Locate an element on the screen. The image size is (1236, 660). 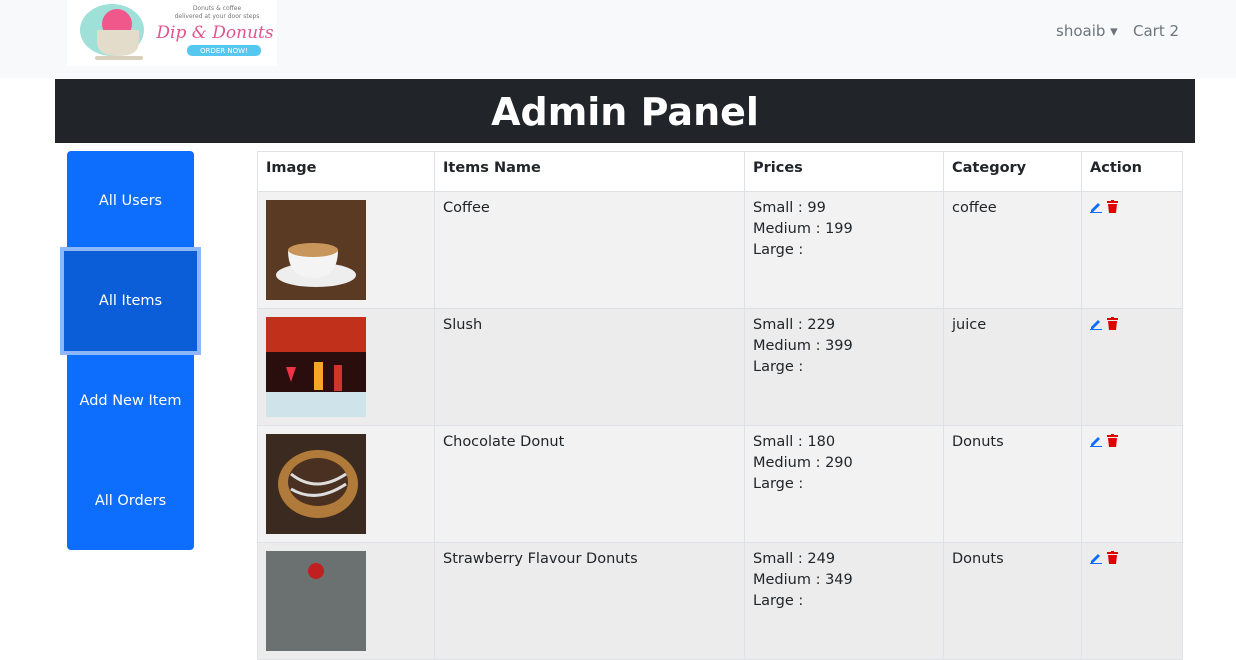
sidebar-item-all-orders: All Orders is located at coordinates (130, 501).